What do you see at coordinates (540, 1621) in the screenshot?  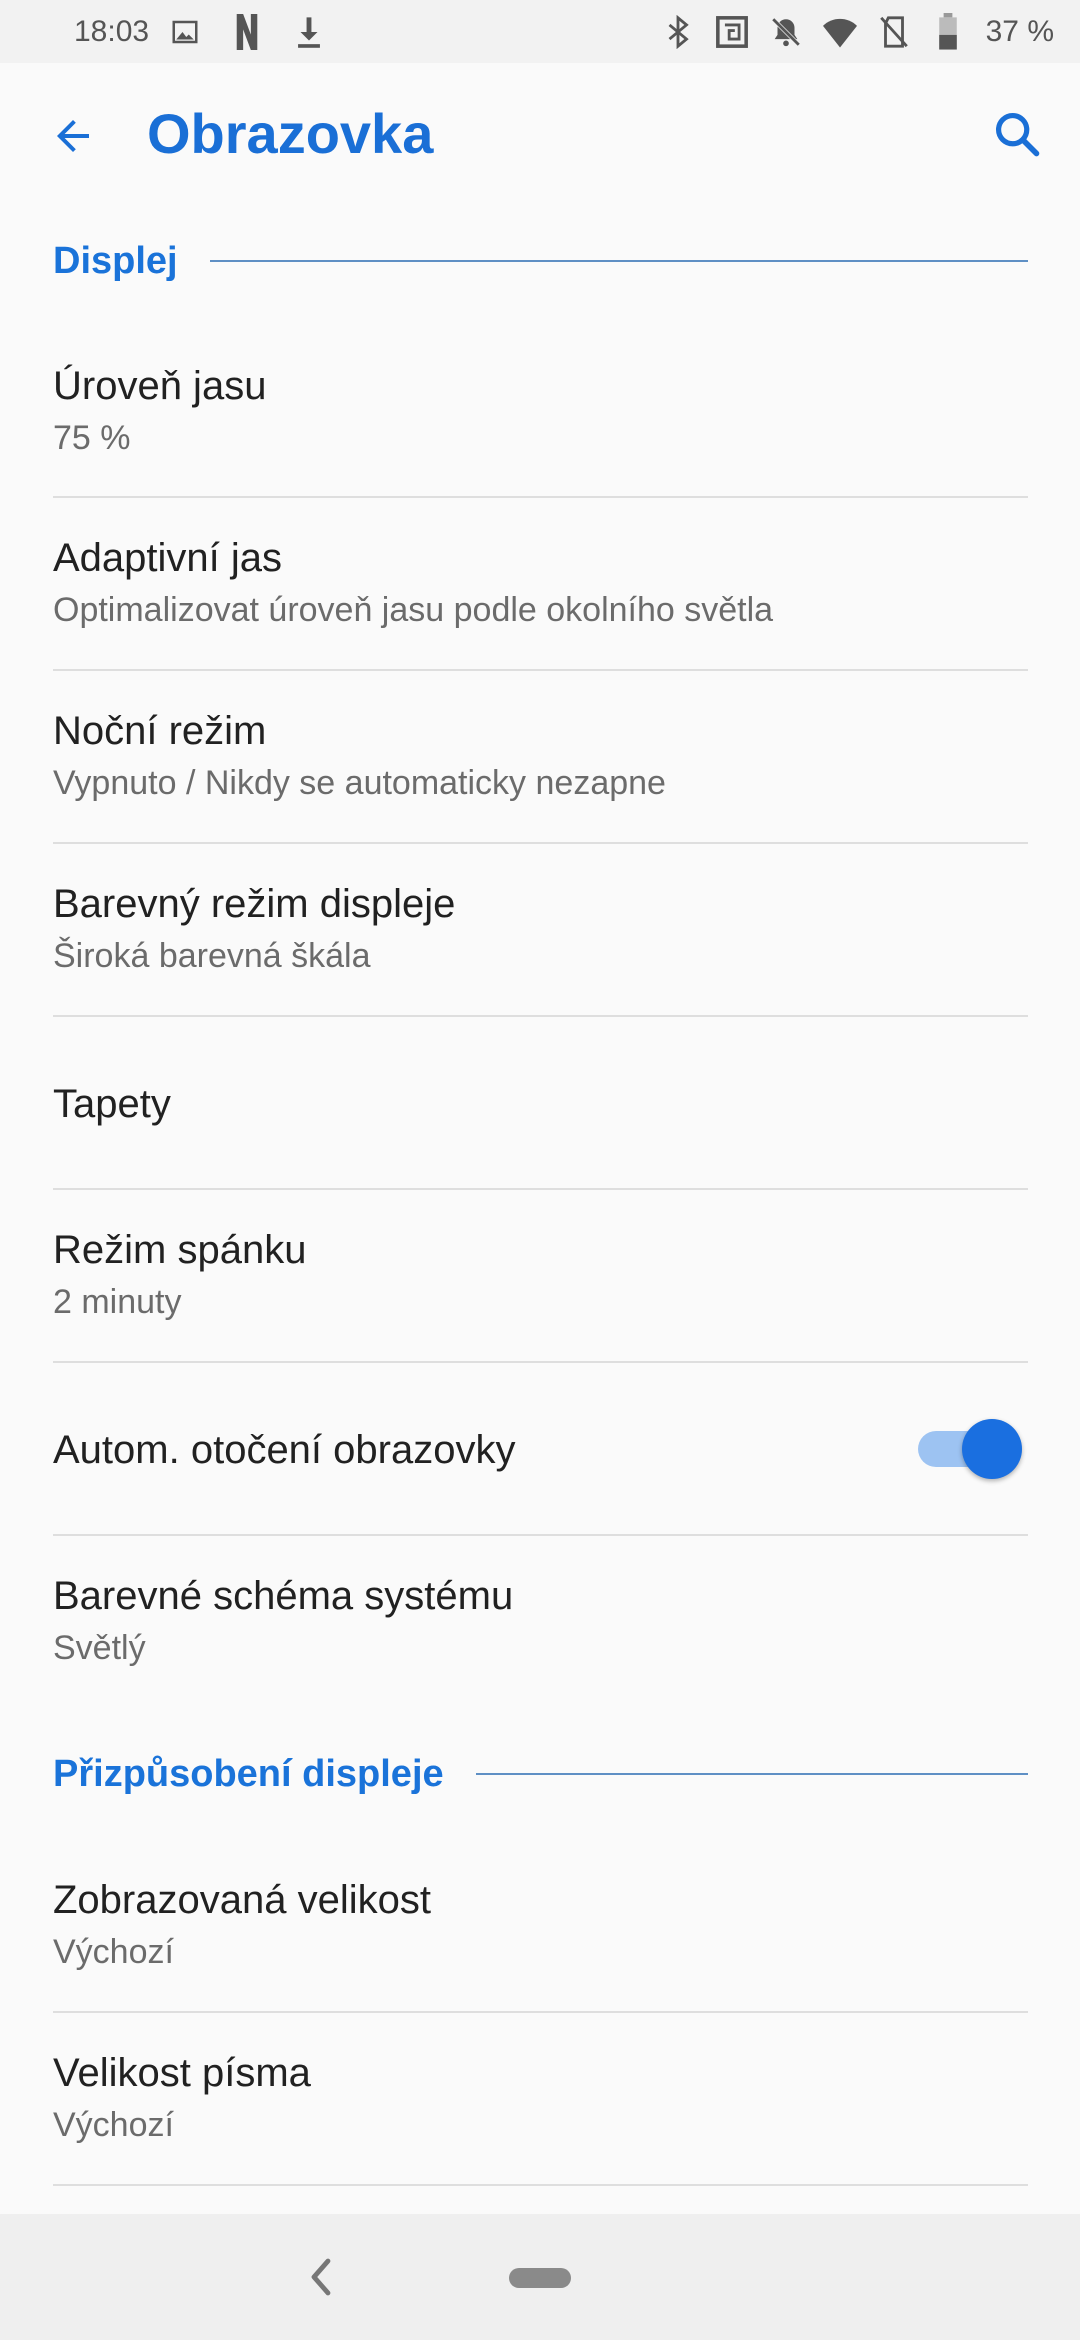 I see `setting-item-system-color-scheme: Barevné schéma systému Světlý` at bounding box center [540, 1621].